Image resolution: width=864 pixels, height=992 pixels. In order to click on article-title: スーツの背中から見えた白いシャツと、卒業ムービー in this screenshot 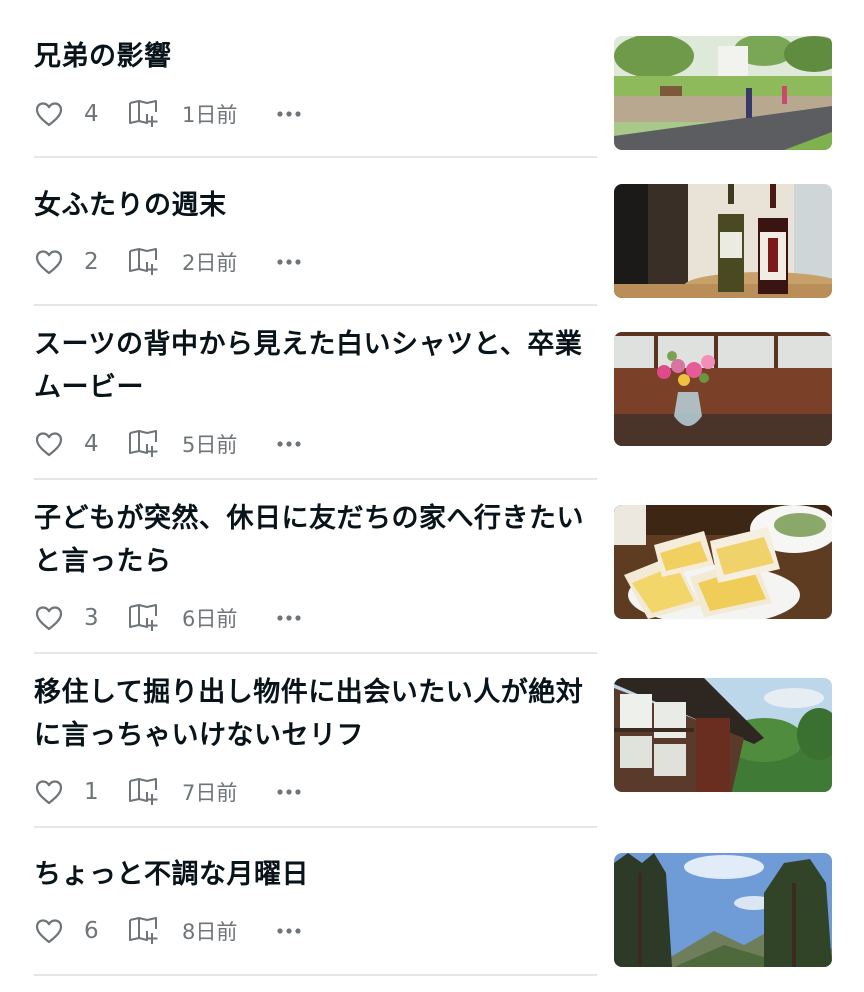, I will do `click(316, 366)`.